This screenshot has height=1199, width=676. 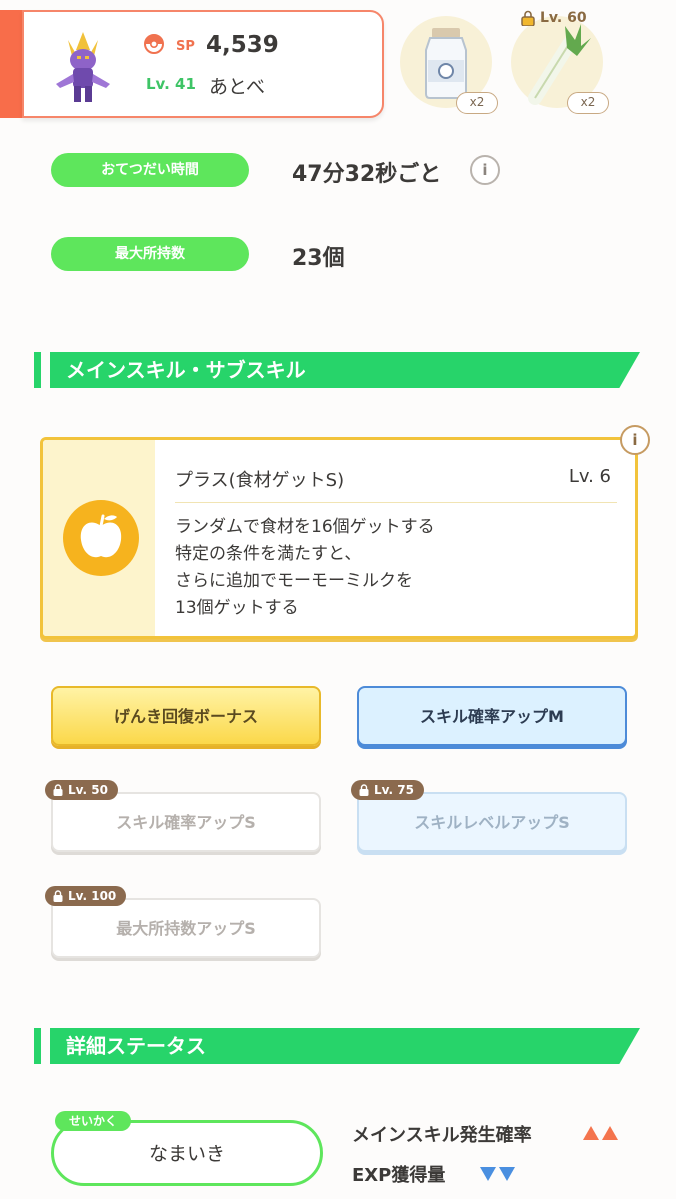 What do you see at coordinates (268, 554) in the screenshot?
I see `skill-desc-line: 特定の条件を満たすと、` at bounding box center [268, 554].